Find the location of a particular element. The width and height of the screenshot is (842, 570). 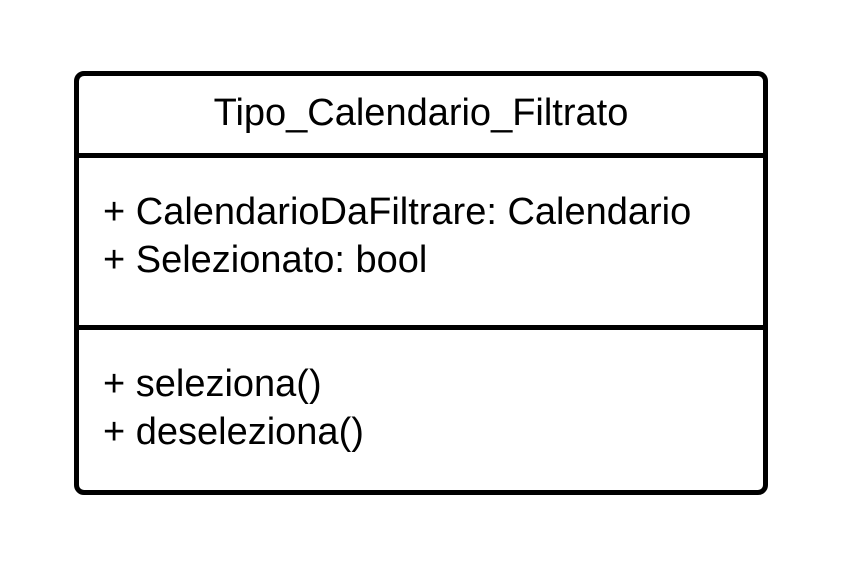

attribute-item: + CalendarioDaFiltrare: Calendario is located at coordinates (397, 212).